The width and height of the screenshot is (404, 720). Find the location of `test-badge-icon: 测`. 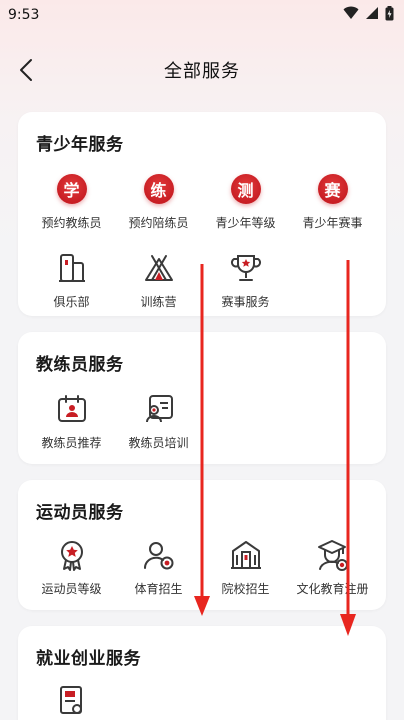

test-badge-icon: 测 is located at coordinates (245, 189).